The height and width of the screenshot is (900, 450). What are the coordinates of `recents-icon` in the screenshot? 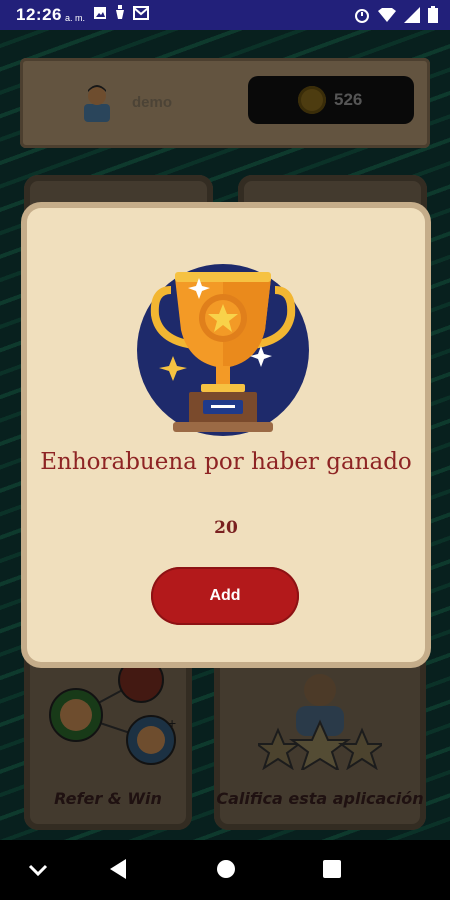 It's located at (332, 871).